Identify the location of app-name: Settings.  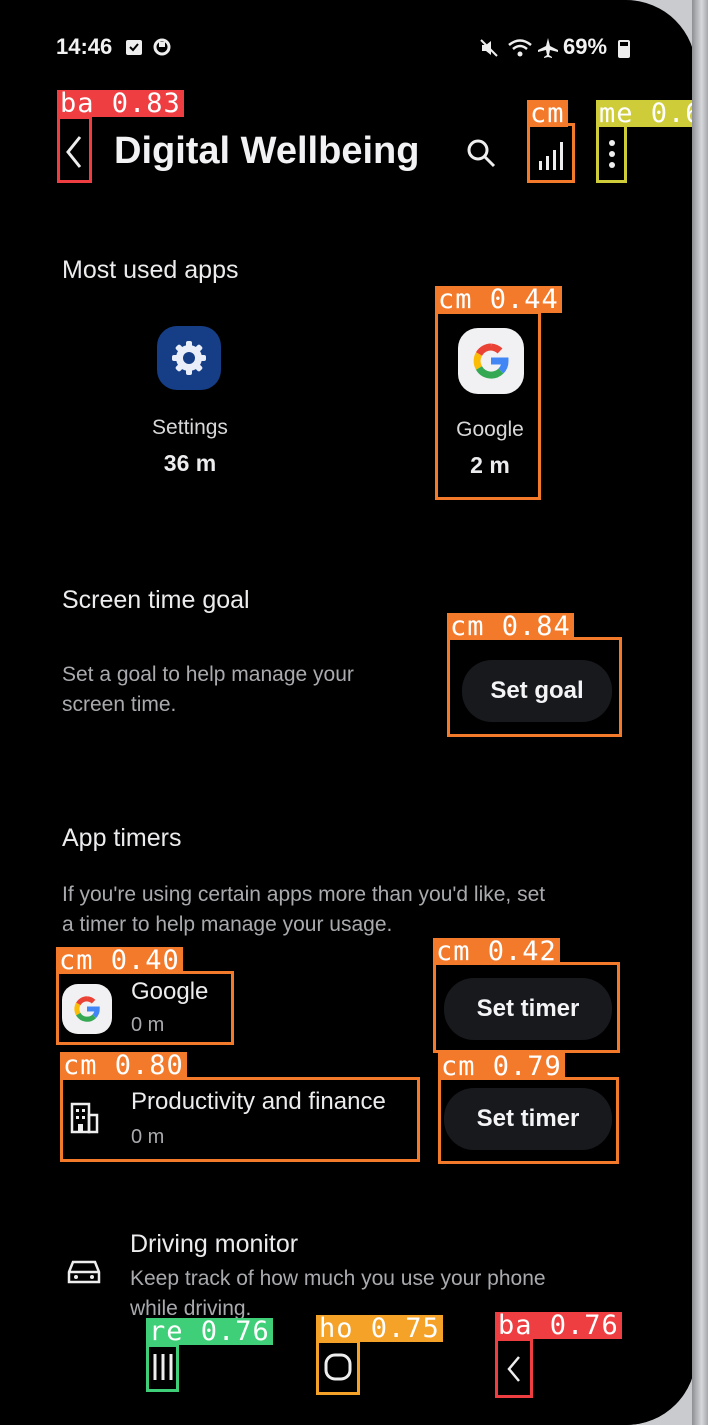
(190, 427).